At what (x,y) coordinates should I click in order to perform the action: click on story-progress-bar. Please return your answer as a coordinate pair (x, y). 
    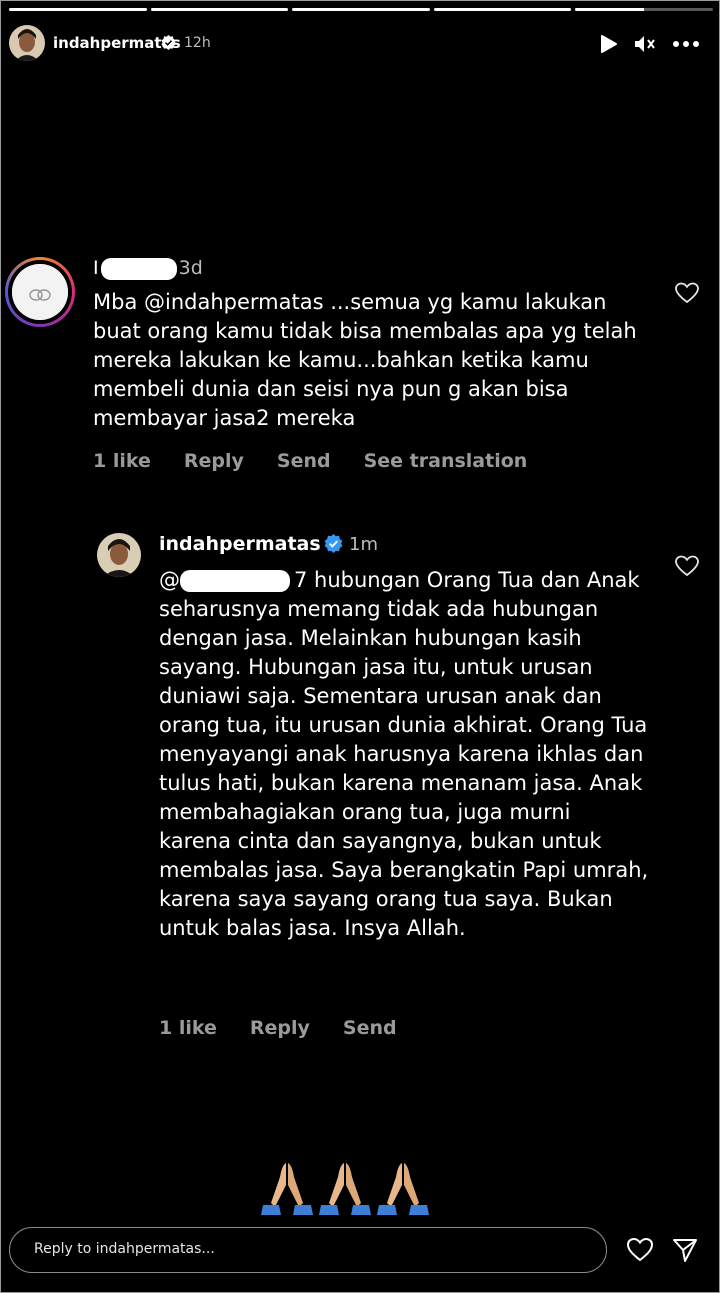
    Looking at the image, I should click on (361, 9).